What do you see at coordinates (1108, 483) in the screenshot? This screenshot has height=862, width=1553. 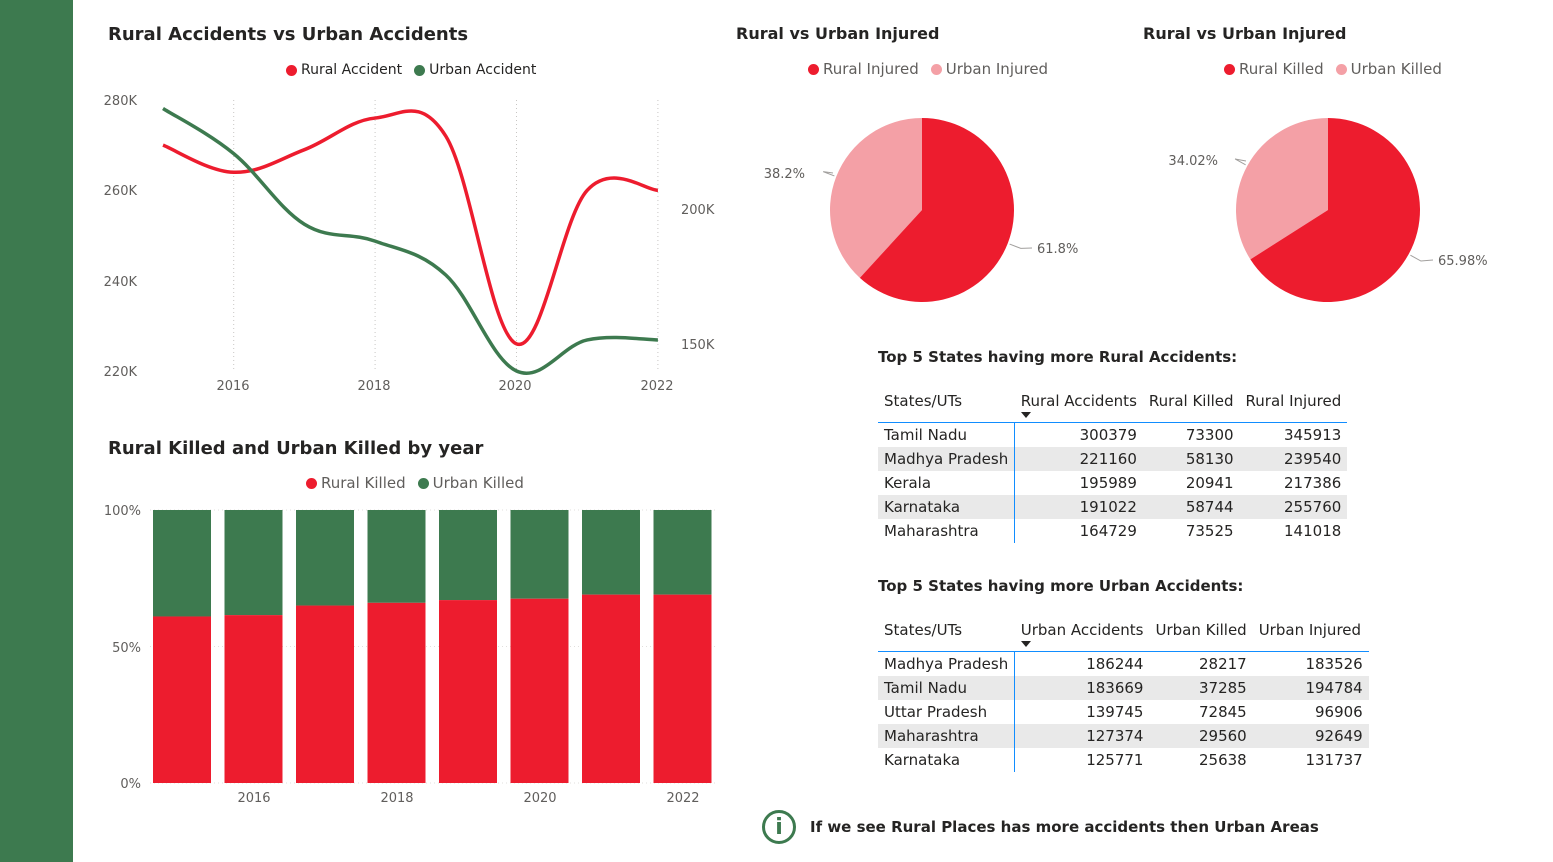 I see `cell-accidents: 195989` at bounding box center [1108, 483].